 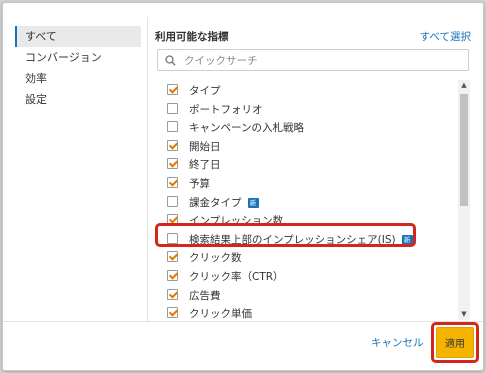 I want to click on metric-label: 課金タイプ新, so click(x=224, y=202).